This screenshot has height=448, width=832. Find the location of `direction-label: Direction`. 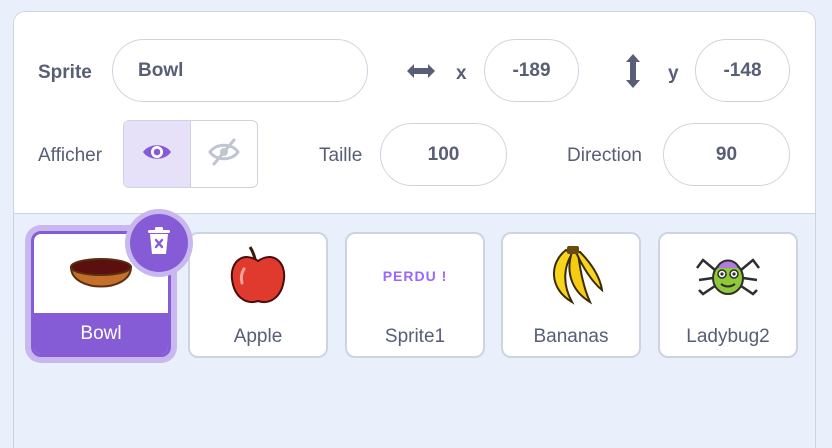

direction-label: Direction is located at coordinates (604, 155).